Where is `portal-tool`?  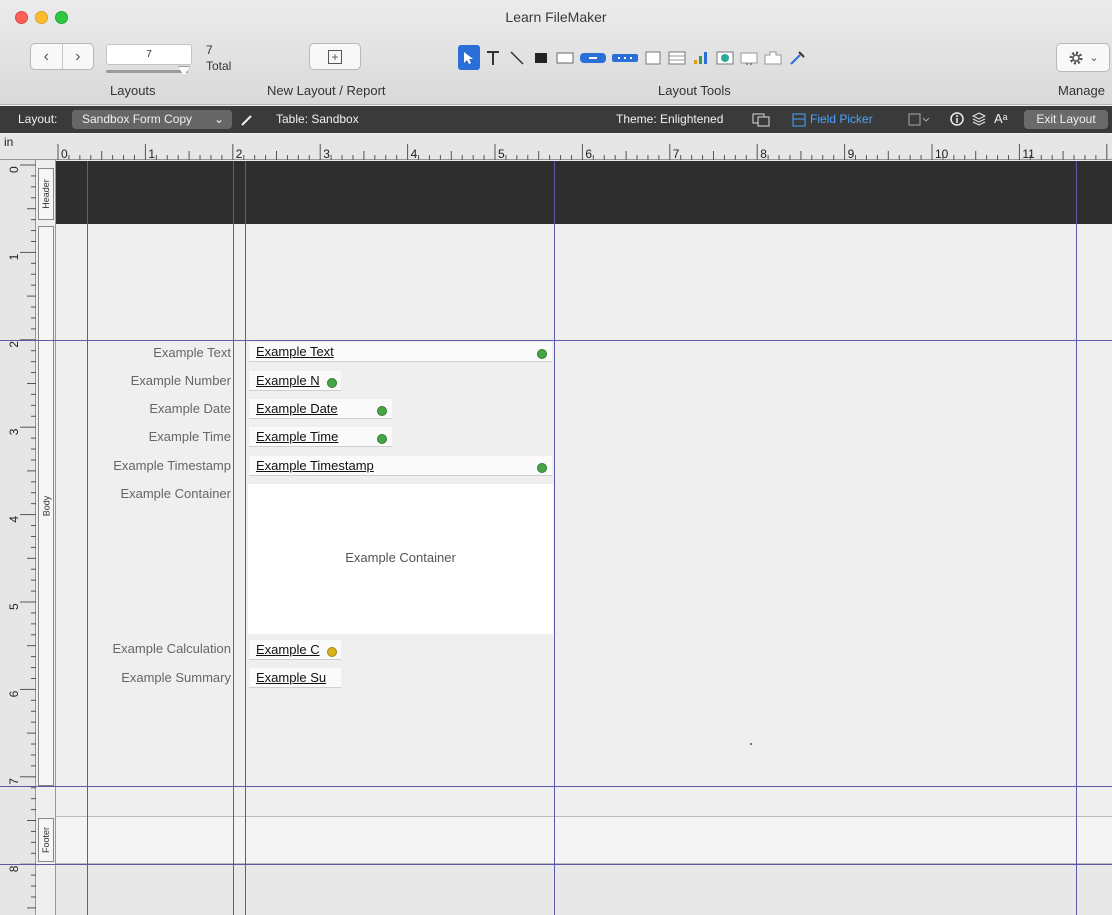
portal-tool is located at coordinates (677, 57).